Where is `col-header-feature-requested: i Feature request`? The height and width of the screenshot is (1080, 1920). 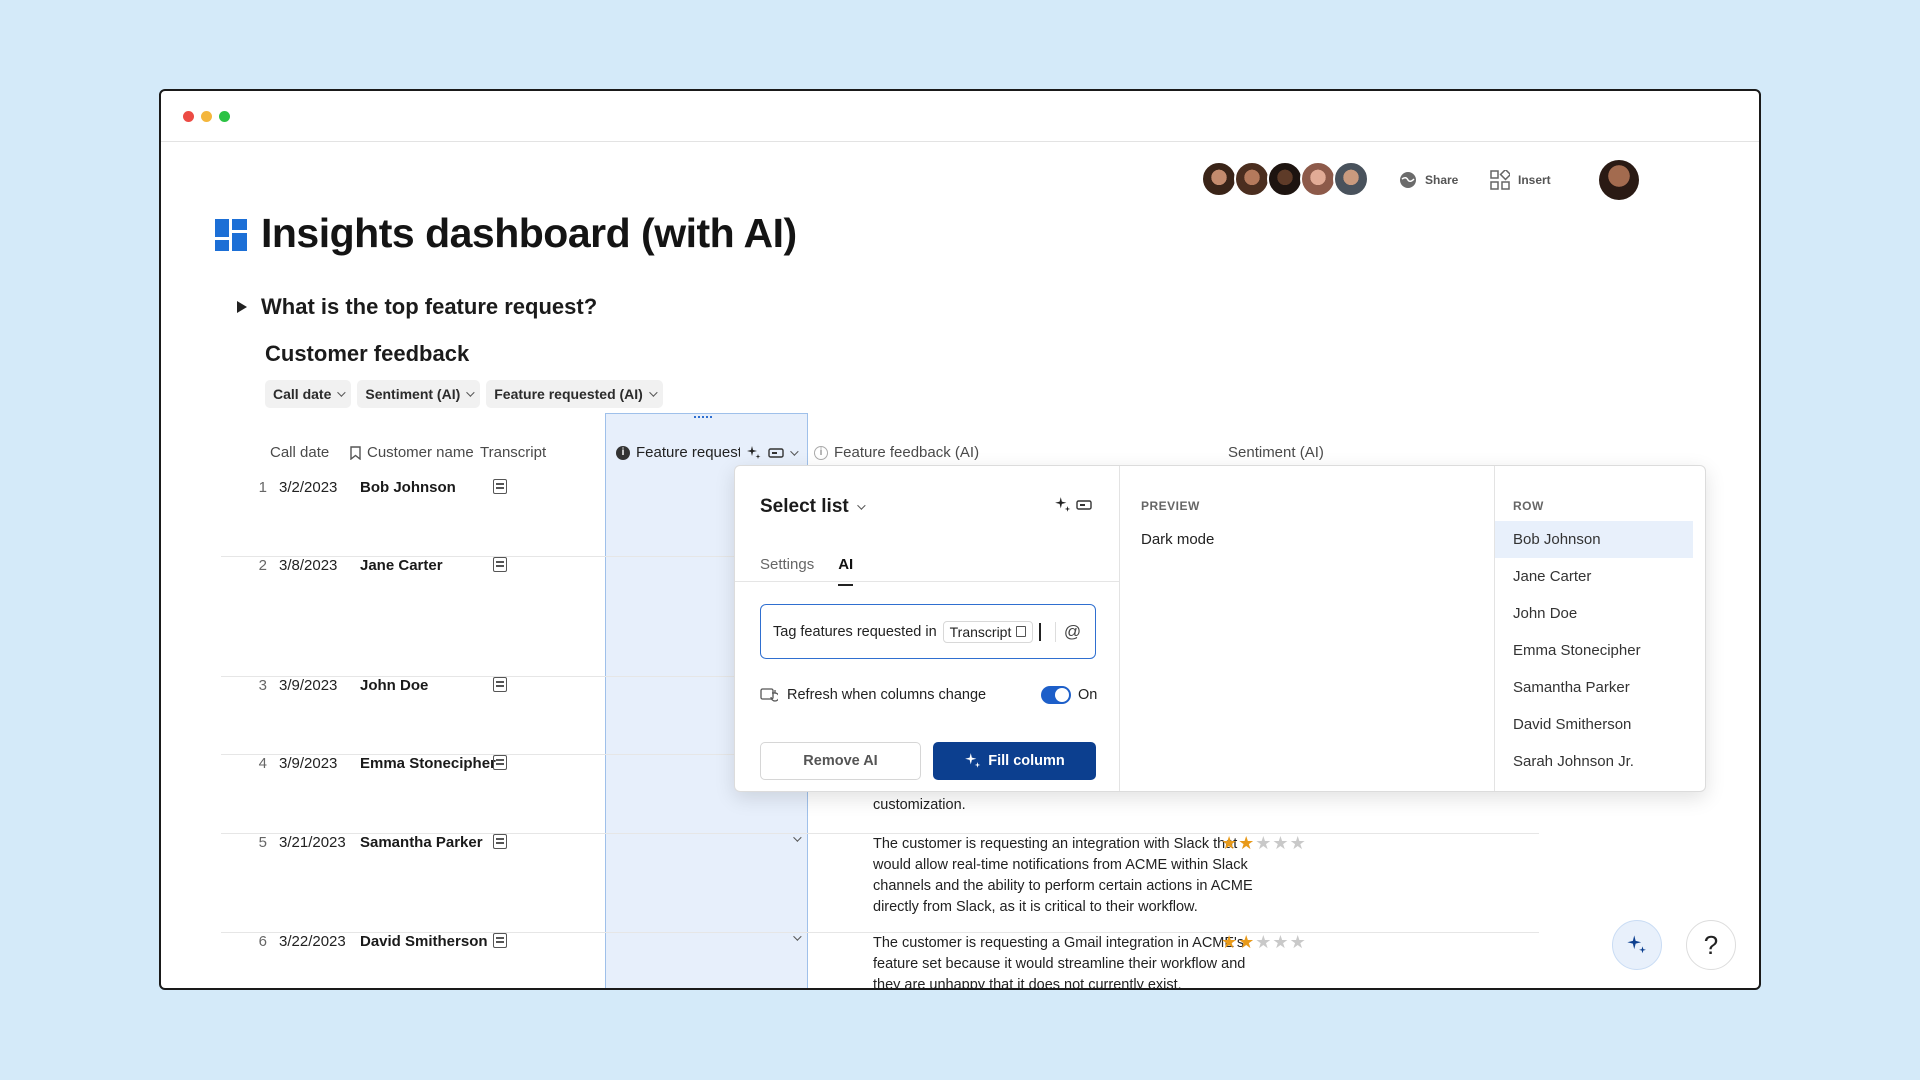 col-header-feature-requested: i Feature request is located at coordinates (707, 452).